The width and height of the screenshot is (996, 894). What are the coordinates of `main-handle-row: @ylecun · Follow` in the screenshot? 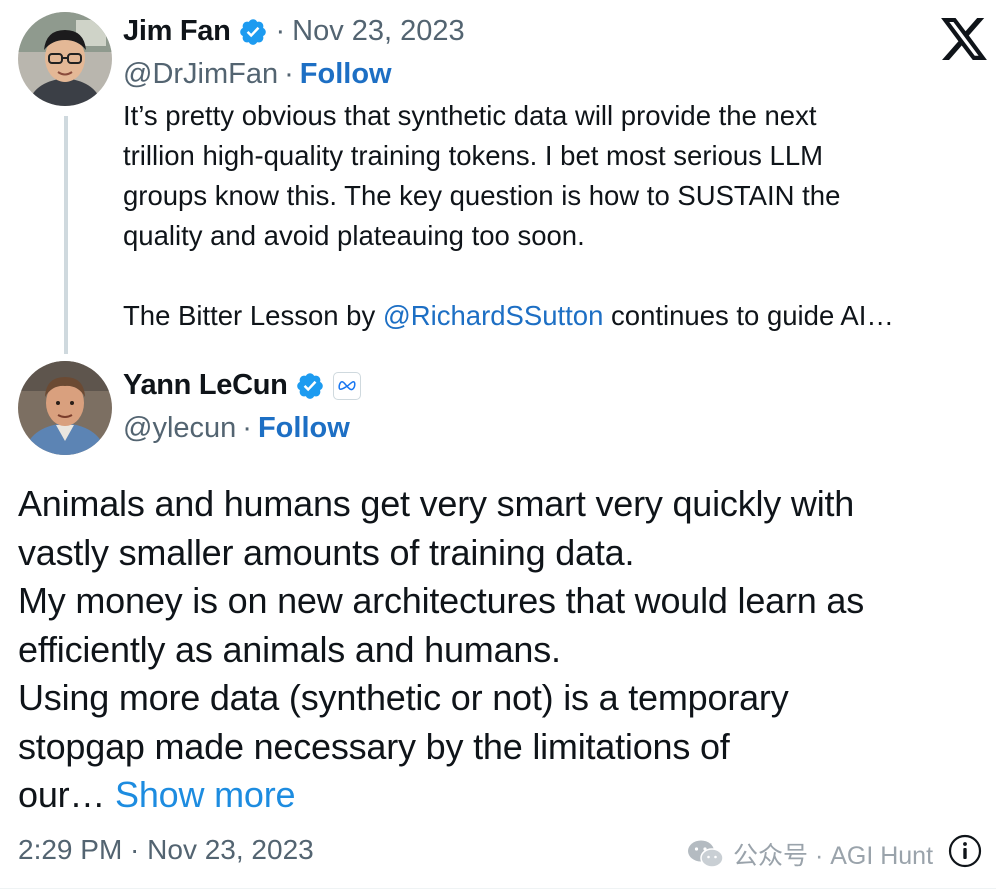 It's located at (236, 428).